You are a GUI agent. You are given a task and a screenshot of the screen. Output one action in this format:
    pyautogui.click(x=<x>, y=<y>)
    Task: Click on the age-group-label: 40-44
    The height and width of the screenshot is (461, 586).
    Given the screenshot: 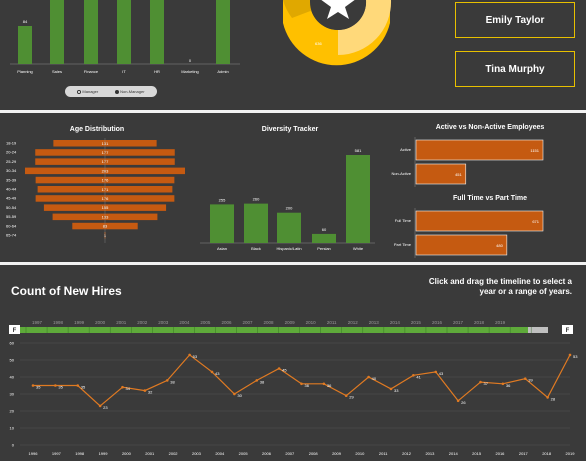 What is the action you would take?
    pyautogui.click(x=11, y=189)
    